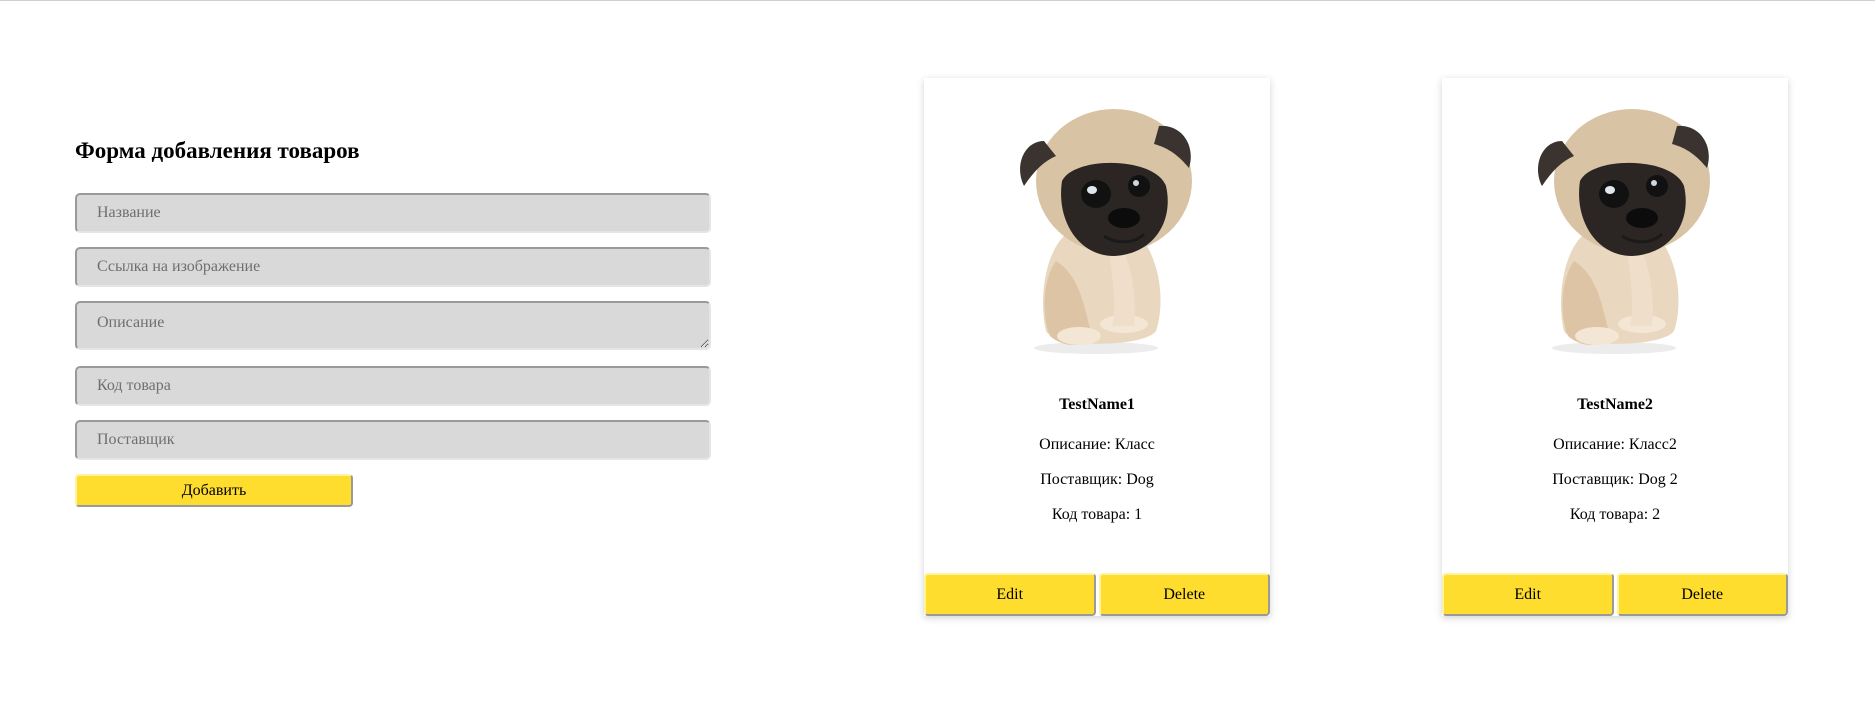 The image size is (1875, 713). Describe the element at coordinates (217, 150) in the screenshot. I see `form-title: Форма добавления товаров` at that location.